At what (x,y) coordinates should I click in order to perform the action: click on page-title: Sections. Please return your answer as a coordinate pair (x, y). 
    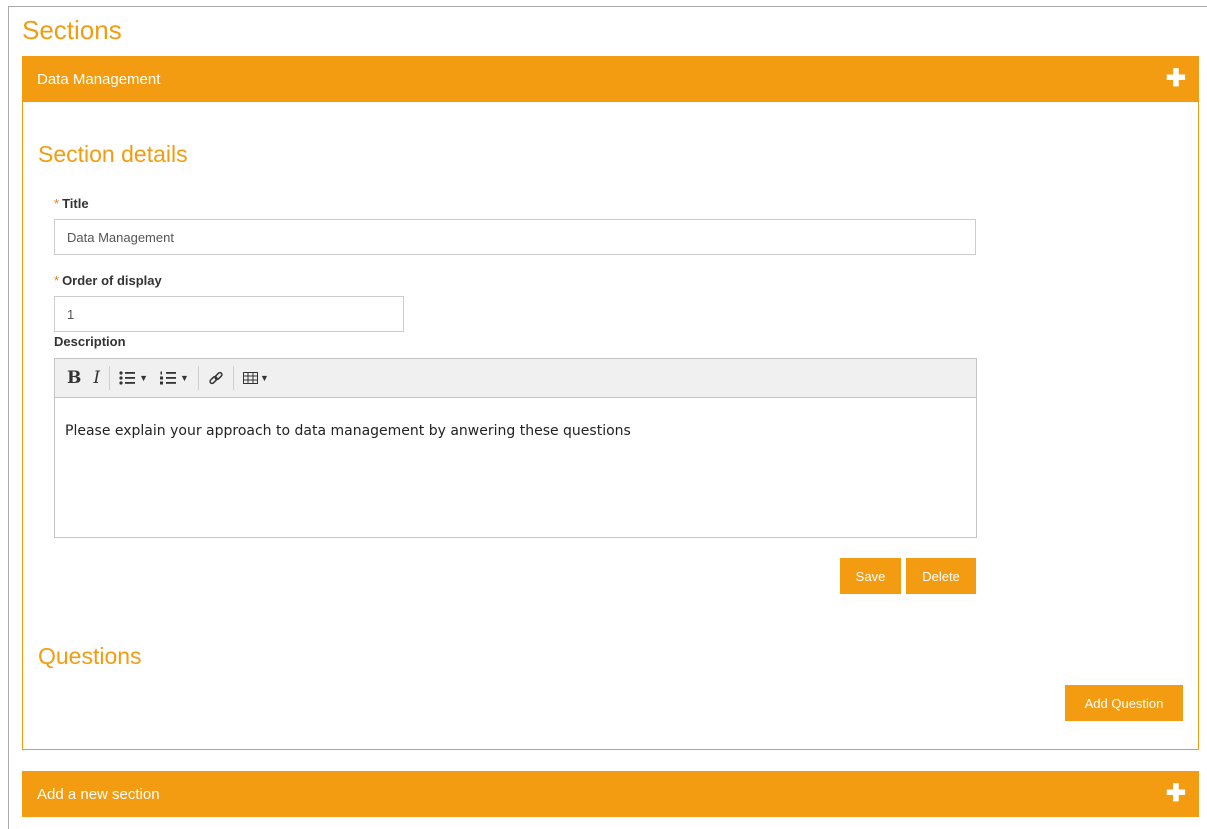
    Looking at the image, I should click on (72, 30).